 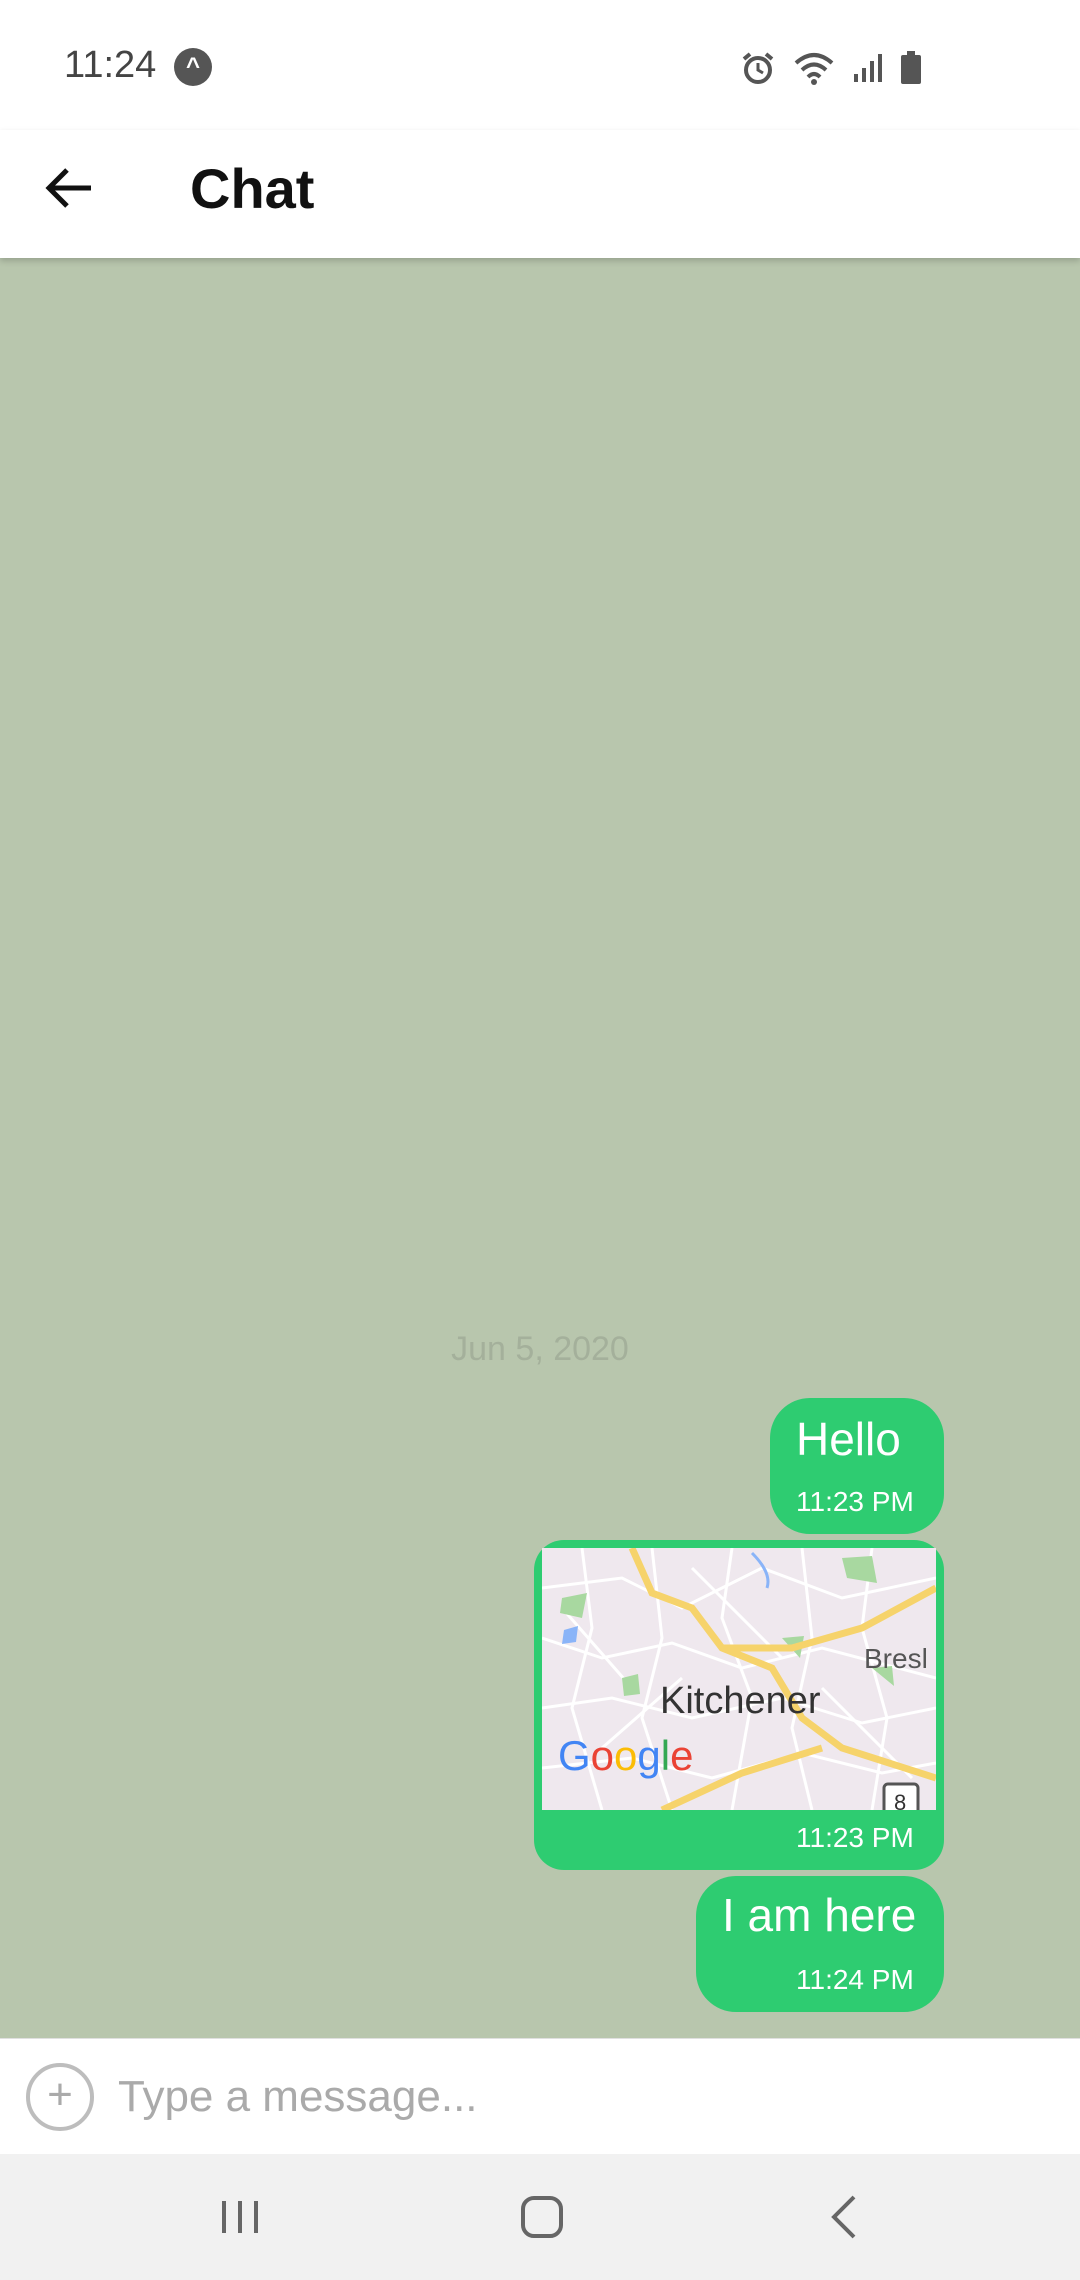 What do you see at coordinates (540, 1349) in the screenshot?
I see `date-separator: Jun 5, 2020` at bounding box center [540, 1349].